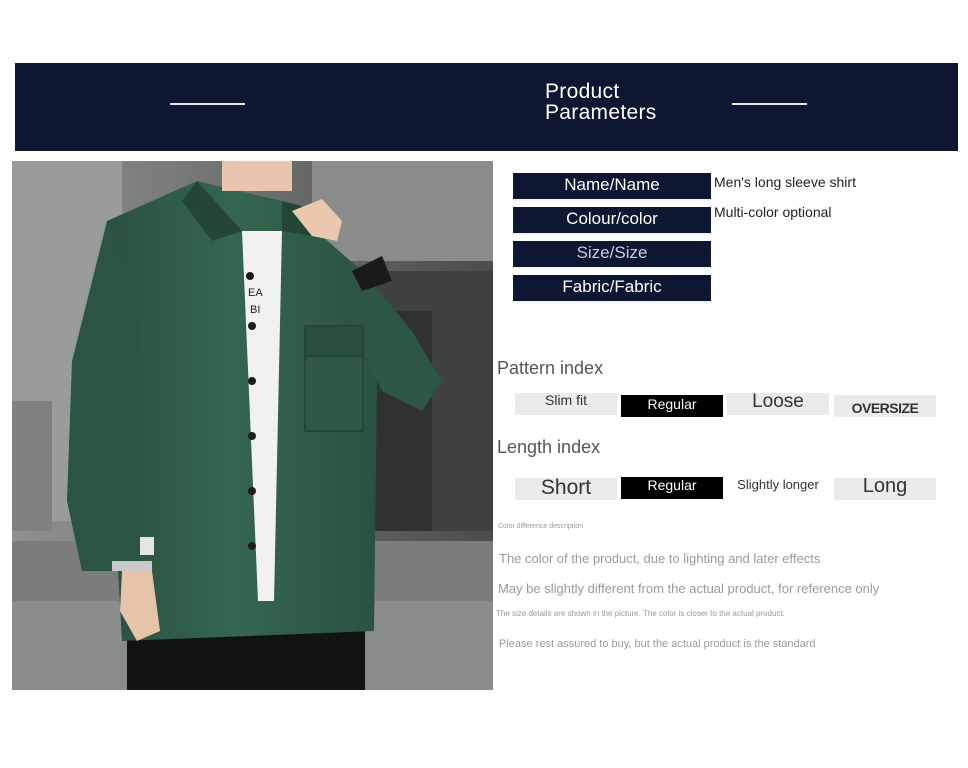  I want to click on shirt-print-line1: EA, so click(255, 293).